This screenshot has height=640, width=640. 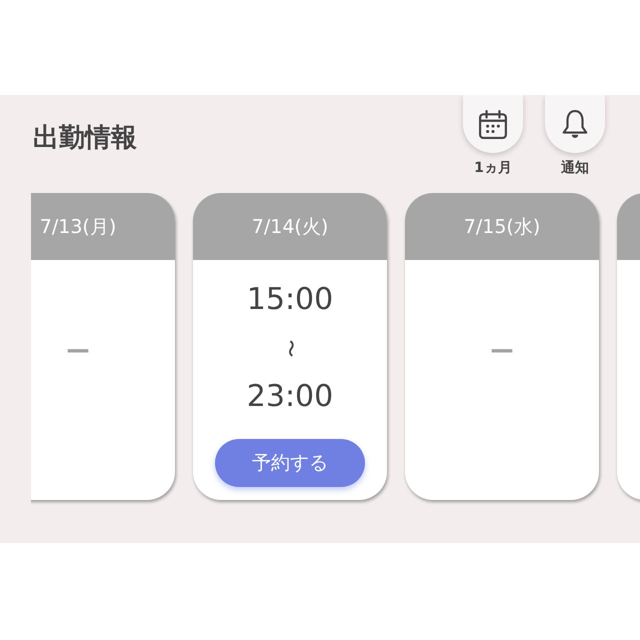 I want to click on calendar-button, so click(x=493, y=124).